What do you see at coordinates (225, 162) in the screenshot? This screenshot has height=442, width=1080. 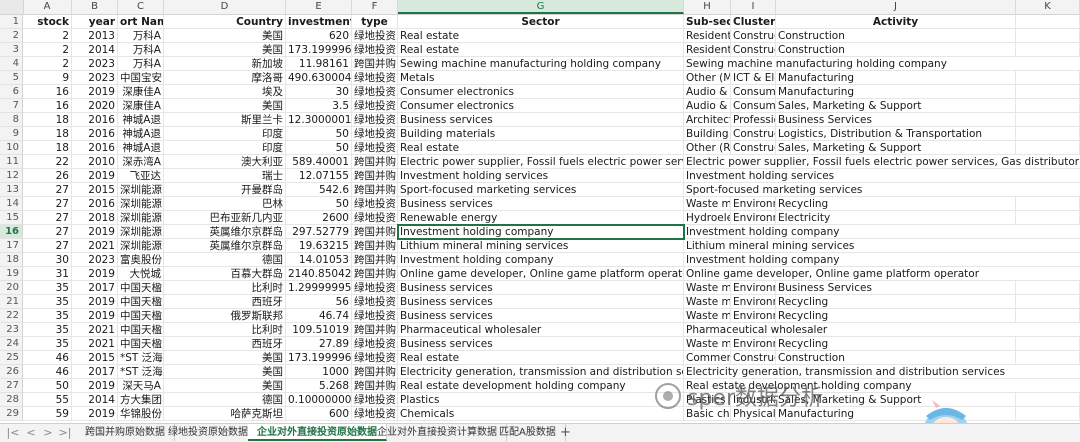 I see `cell-country: 澳大利亚` at bounding box center [225, 162].